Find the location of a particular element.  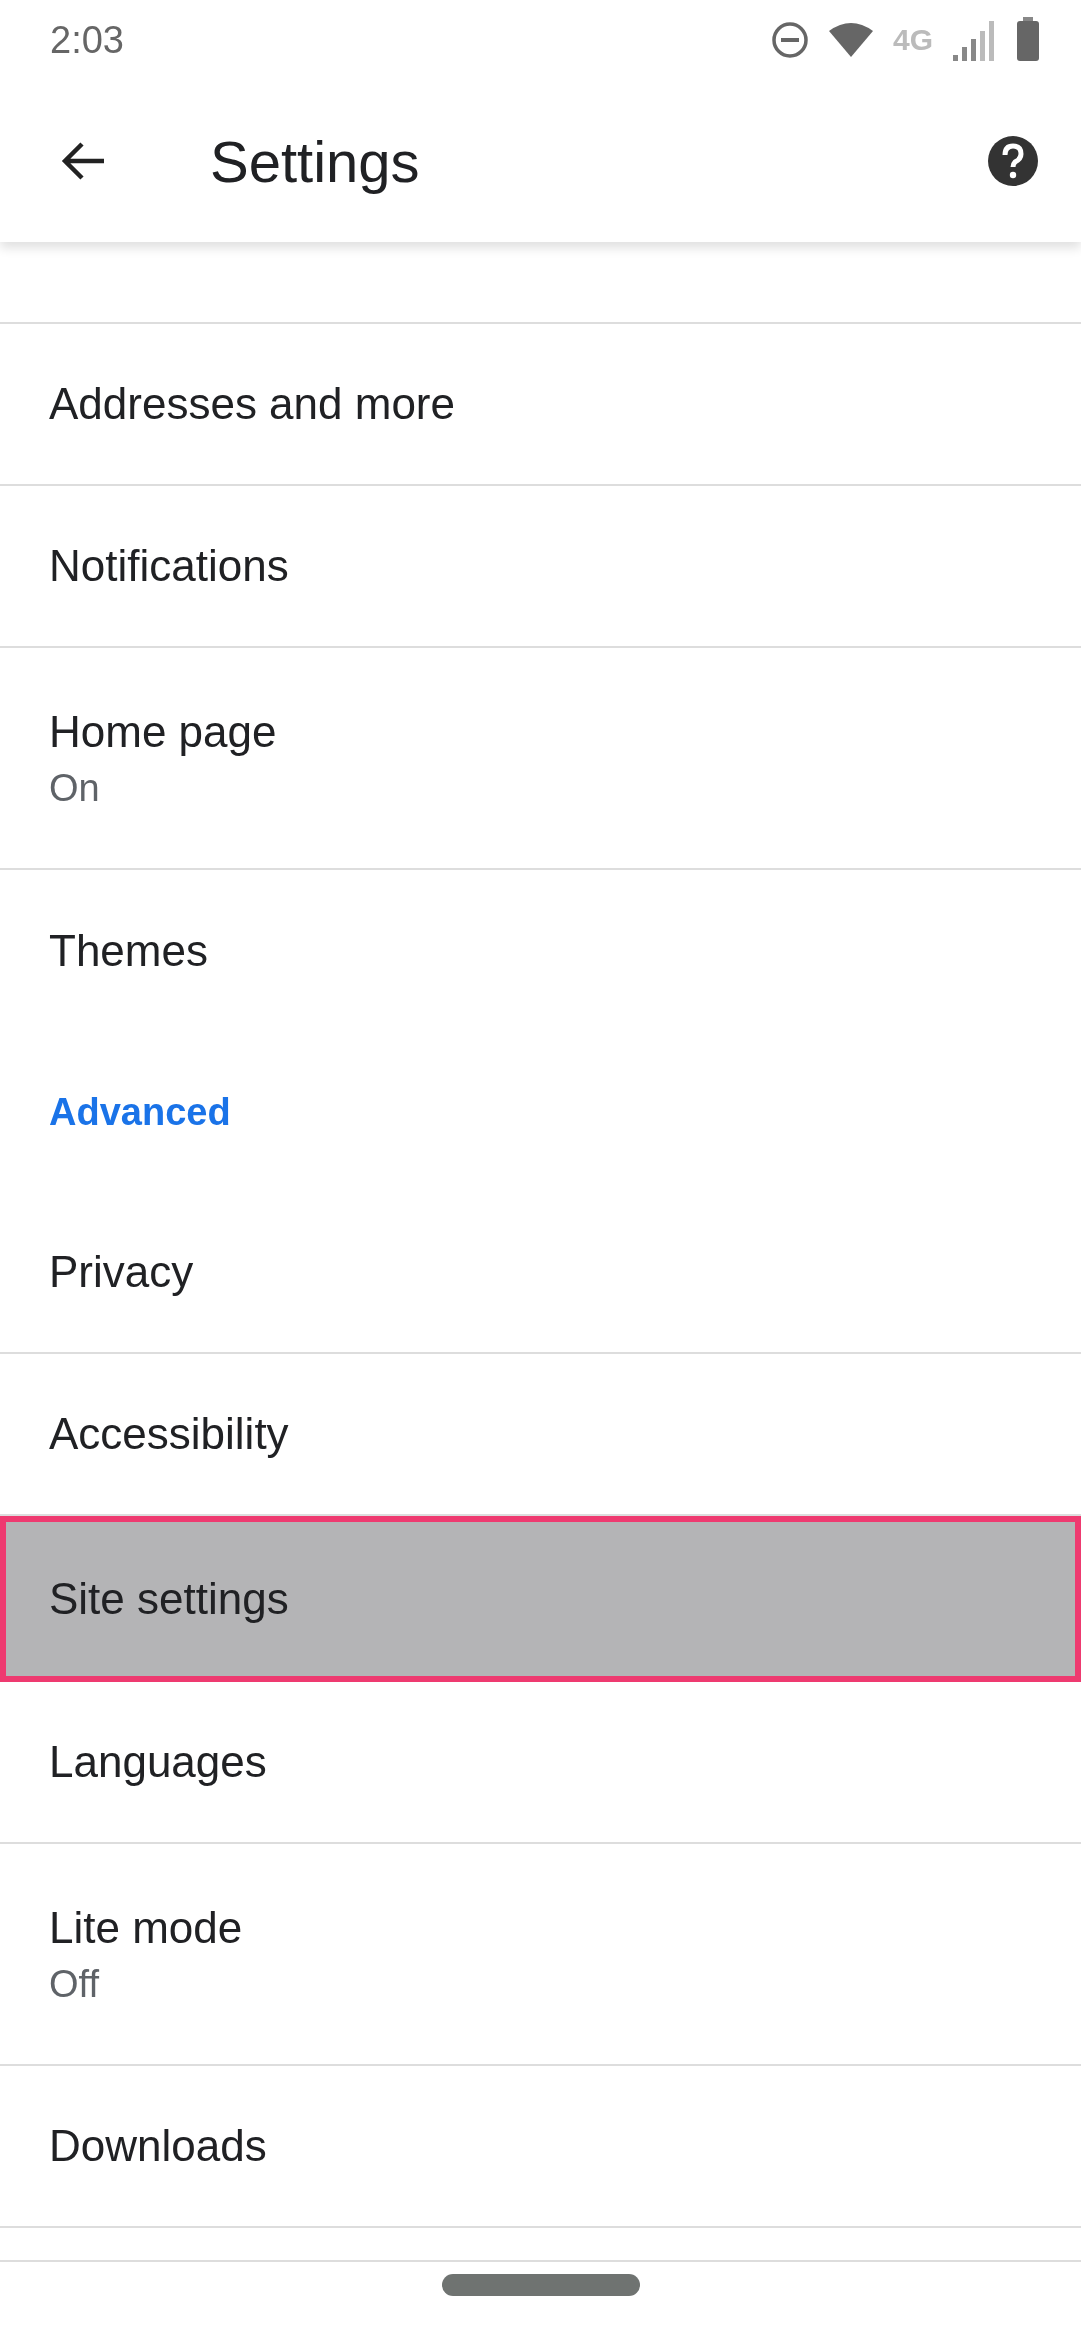

item-title: Languages is located at coordinates (158, 1762).